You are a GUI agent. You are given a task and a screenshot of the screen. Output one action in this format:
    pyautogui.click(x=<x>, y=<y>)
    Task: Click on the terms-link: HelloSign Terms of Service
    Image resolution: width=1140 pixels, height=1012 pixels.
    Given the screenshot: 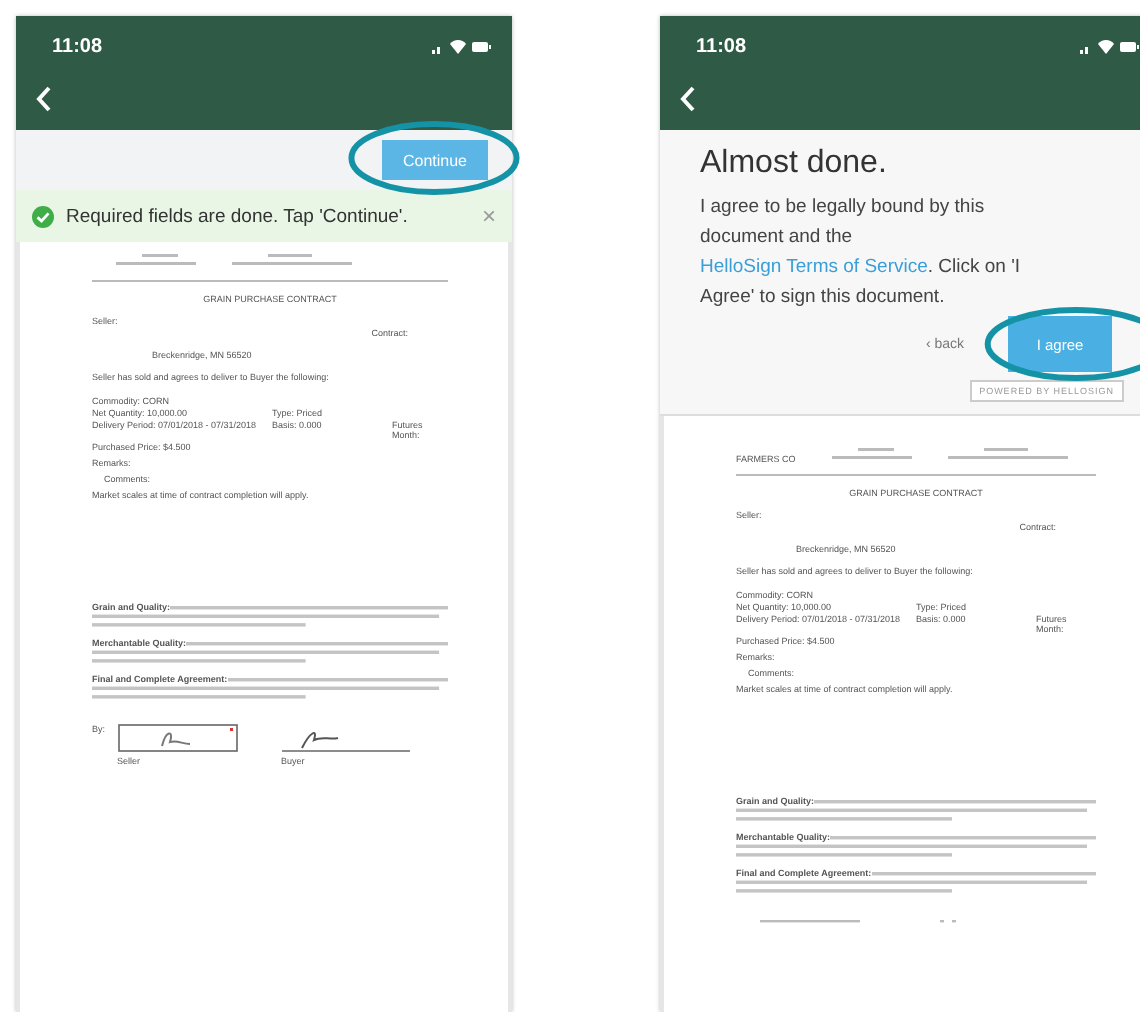 What is the action you would take?
    pyautogui.click(x=814, y=267)
    